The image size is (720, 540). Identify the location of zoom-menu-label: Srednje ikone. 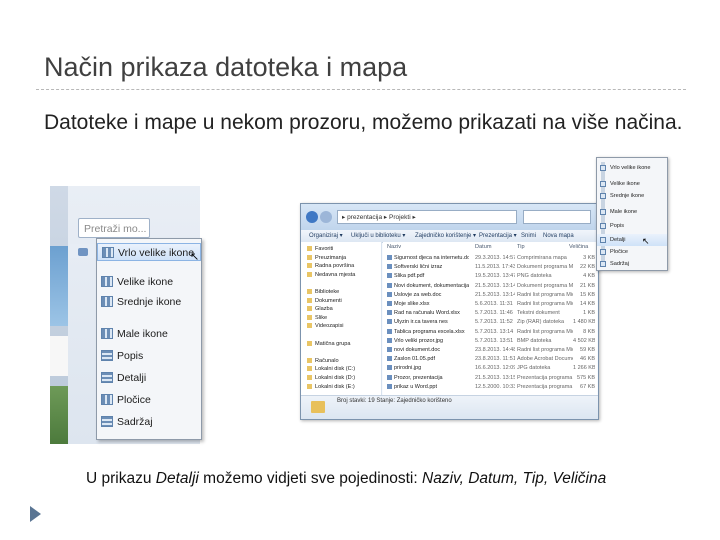
(149, 302).